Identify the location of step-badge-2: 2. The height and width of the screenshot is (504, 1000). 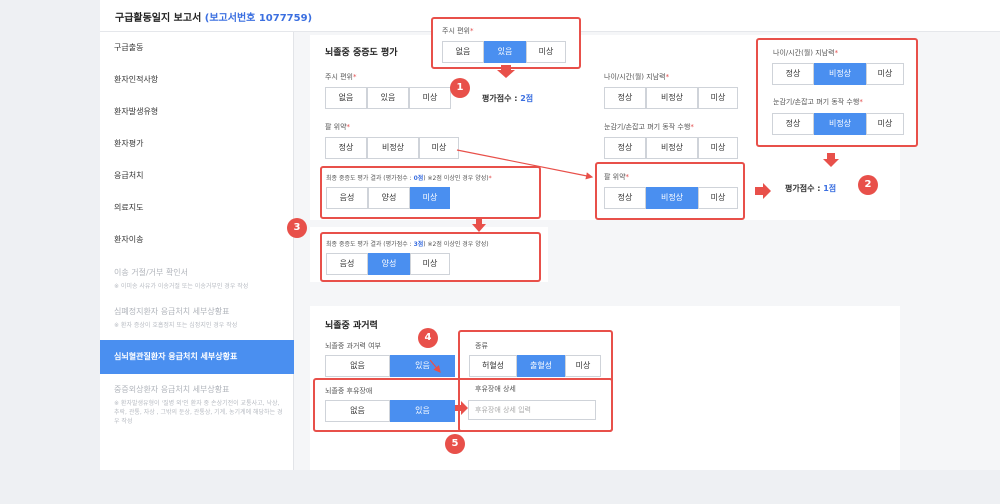
(868, 185).